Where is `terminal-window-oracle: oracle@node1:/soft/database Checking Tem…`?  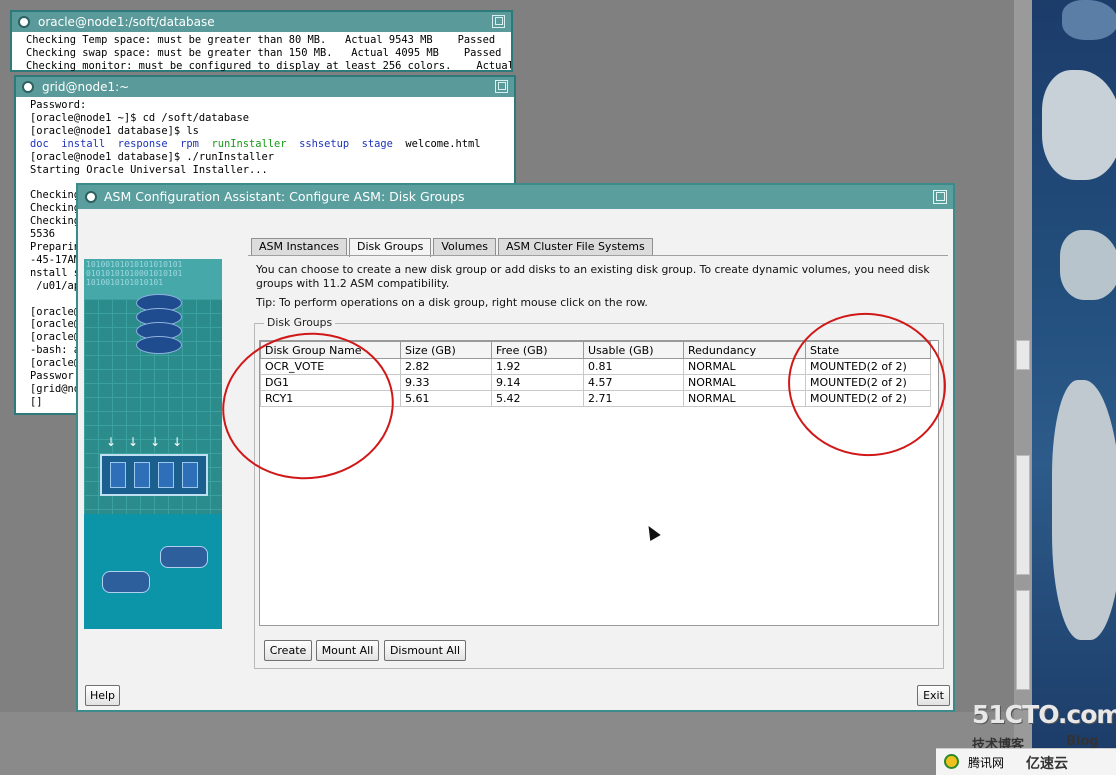
terminal-window-oracle: oracle@node1:/soft/database Checking Tem… is located at coordinates (261, 41).